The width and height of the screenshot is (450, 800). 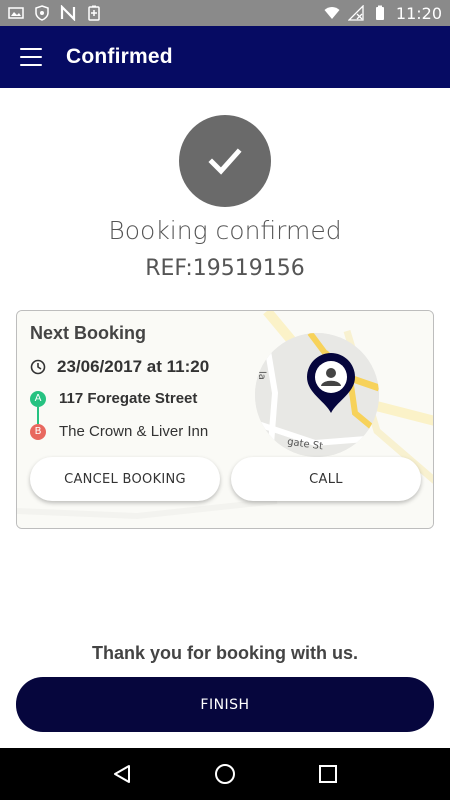 What do you see at coordinates (38, 415) in the screenshot?
I see `route-connector` at bounding box center [38, 415].